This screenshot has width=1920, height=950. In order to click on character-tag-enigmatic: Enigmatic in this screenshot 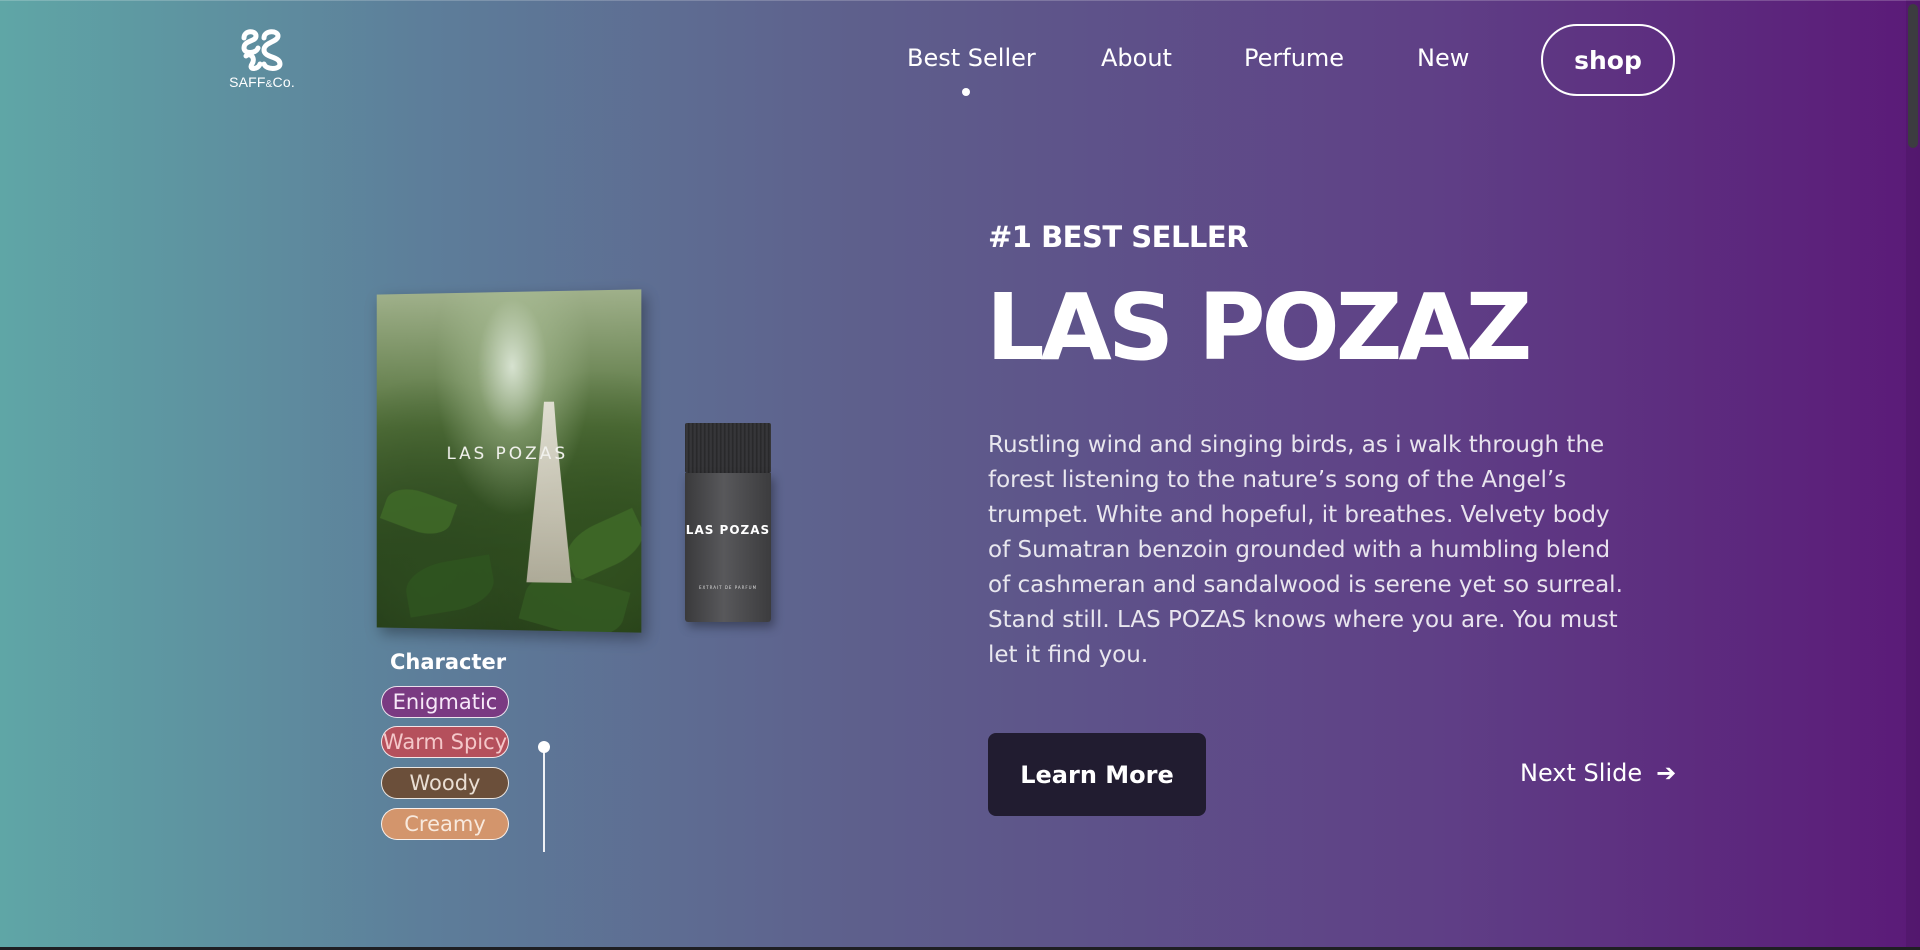, I will do `click(445, 702)`.